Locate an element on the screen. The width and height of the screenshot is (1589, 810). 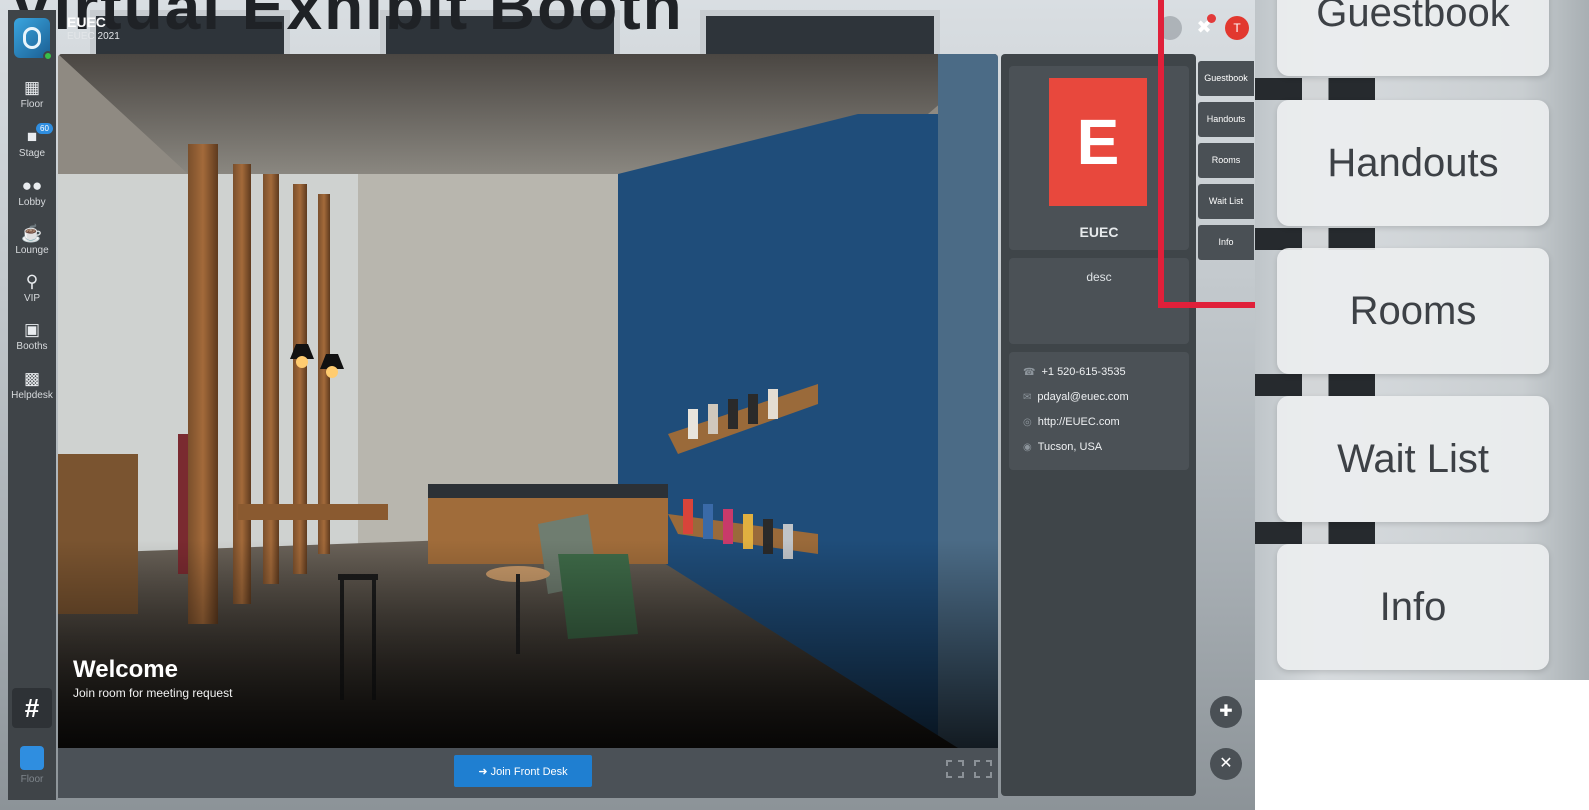
hashtag-button: # is located at coordinates (32, 708).